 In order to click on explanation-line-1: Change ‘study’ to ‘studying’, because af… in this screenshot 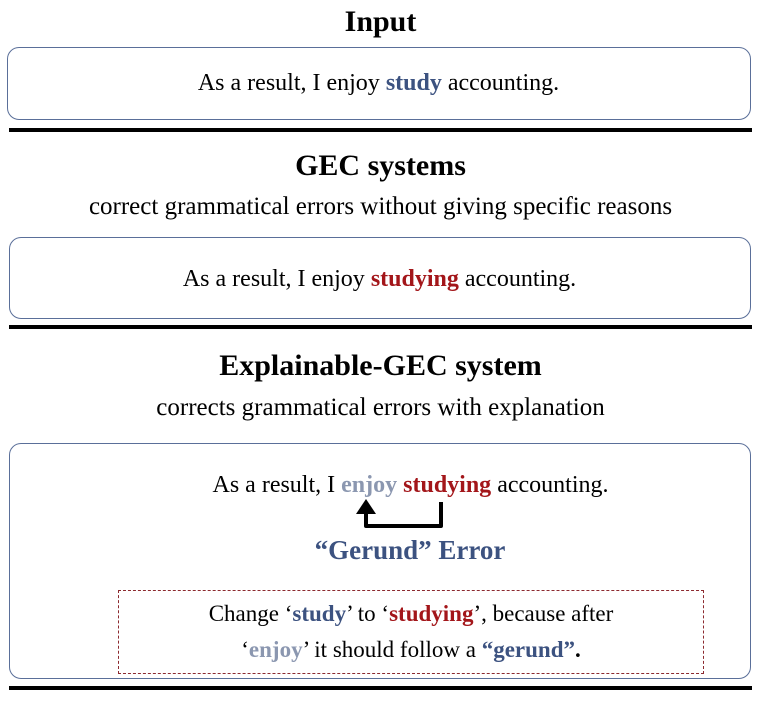, I will do `click(411, 614)`.